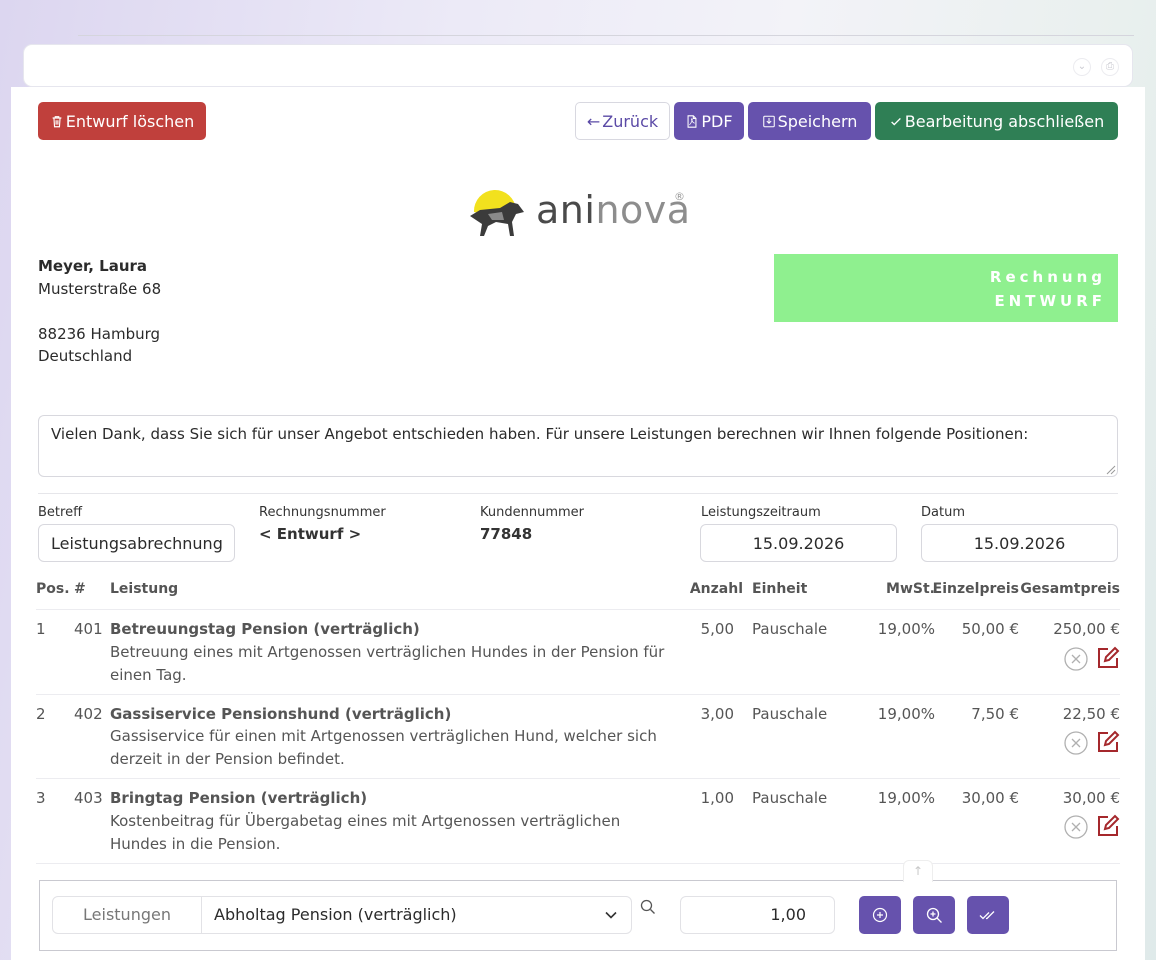 The height and width of the screenshot is (960, 1156). What do you see at coordinates (335, 914) in the screenshot?
I see `service-select-value: Abholtag Pension (verträglich)` at bounding box center [335, 914].